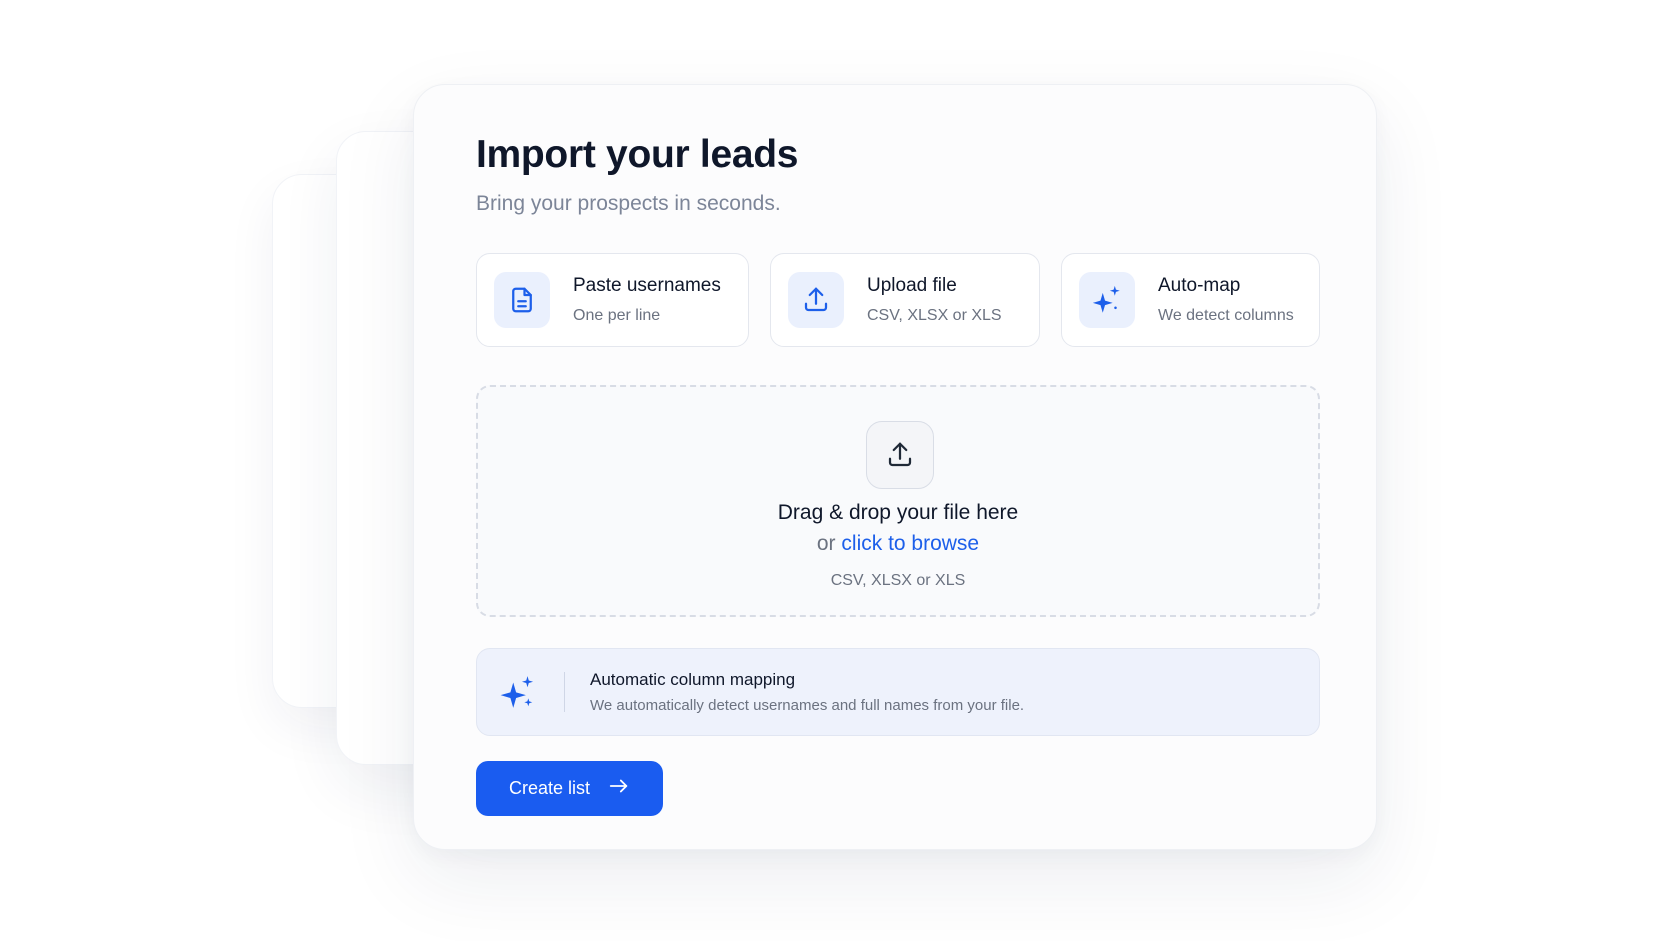 Image resolution: width=1672 pixels, height=941 pixels. Describe the element at coordinates (628, 203) in the screenshot. I see `page-subtitle: Bring your prospects in seconds.` at that location.